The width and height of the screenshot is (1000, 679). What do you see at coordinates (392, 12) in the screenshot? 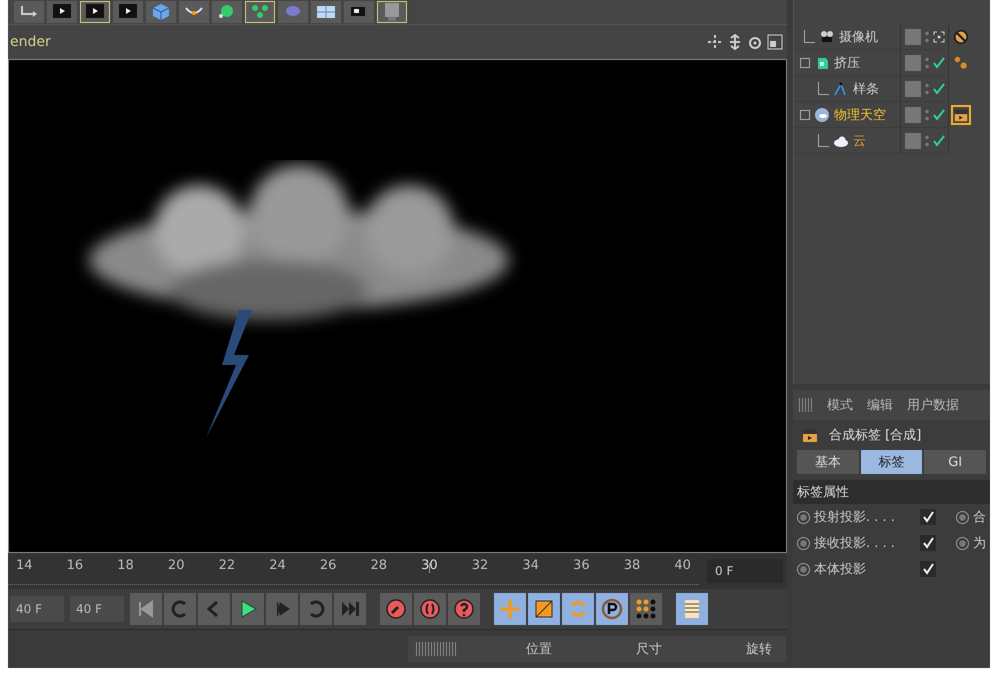
I see `light-button` at bounding box center [392, 12].